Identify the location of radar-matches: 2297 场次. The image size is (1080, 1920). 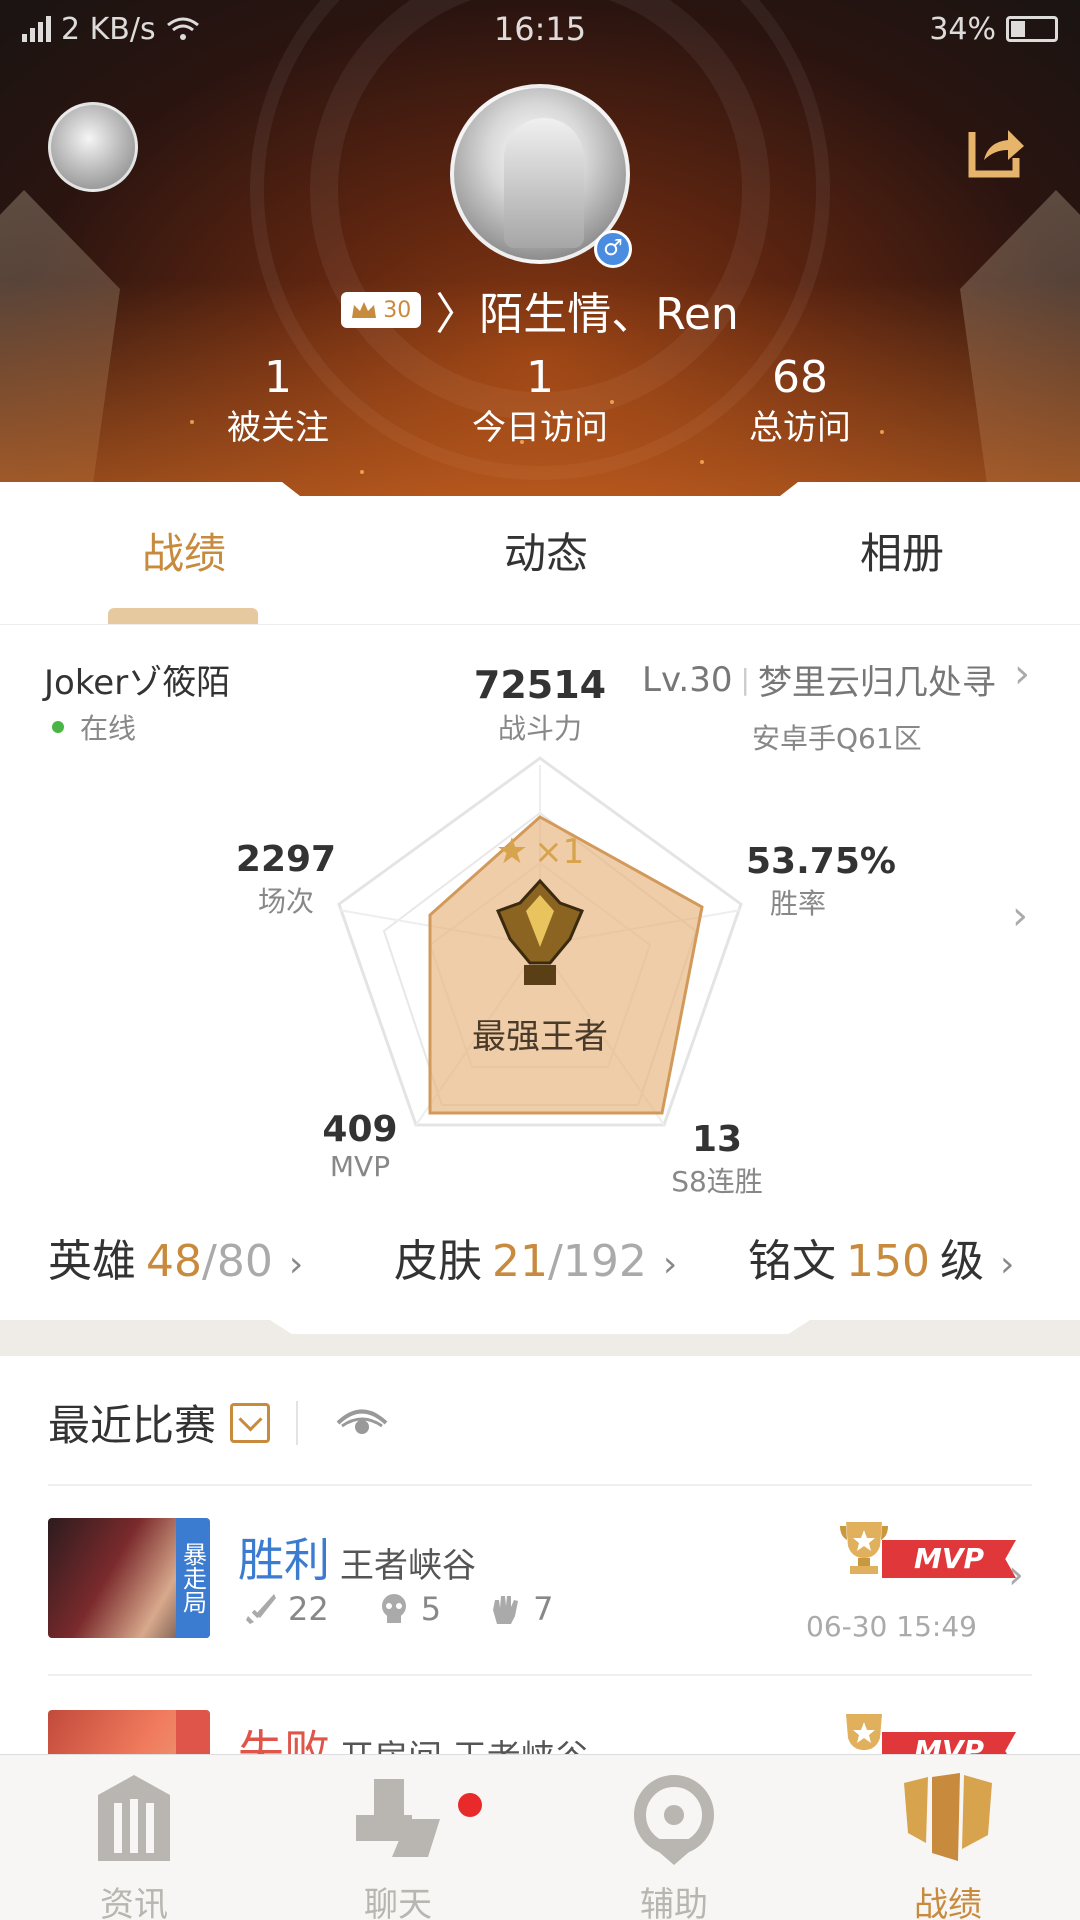
(286, 879).